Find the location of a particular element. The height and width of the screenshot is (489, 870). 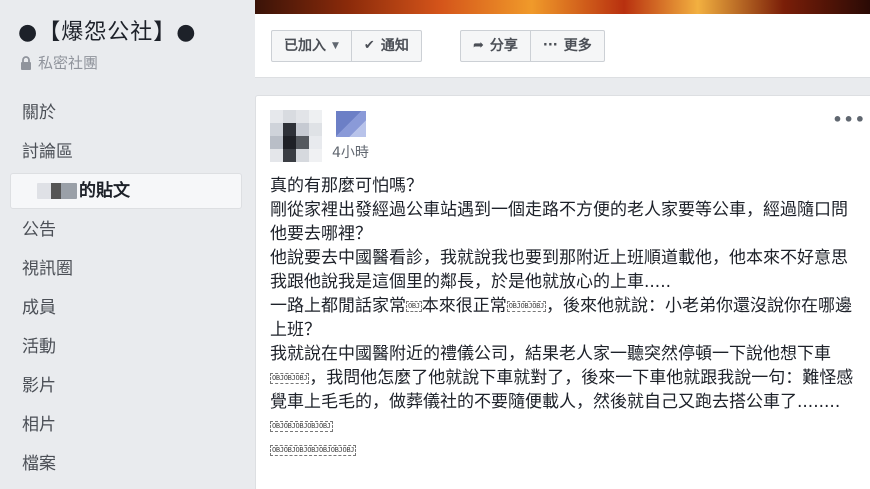

share-arrow-icon: ➦ is located at coordinates (478, 45).